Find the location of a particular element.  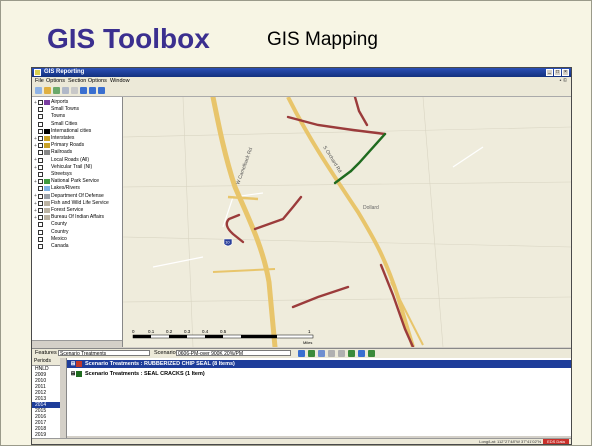

layer-item: + National Park Service is located at coordinates (78, 181).